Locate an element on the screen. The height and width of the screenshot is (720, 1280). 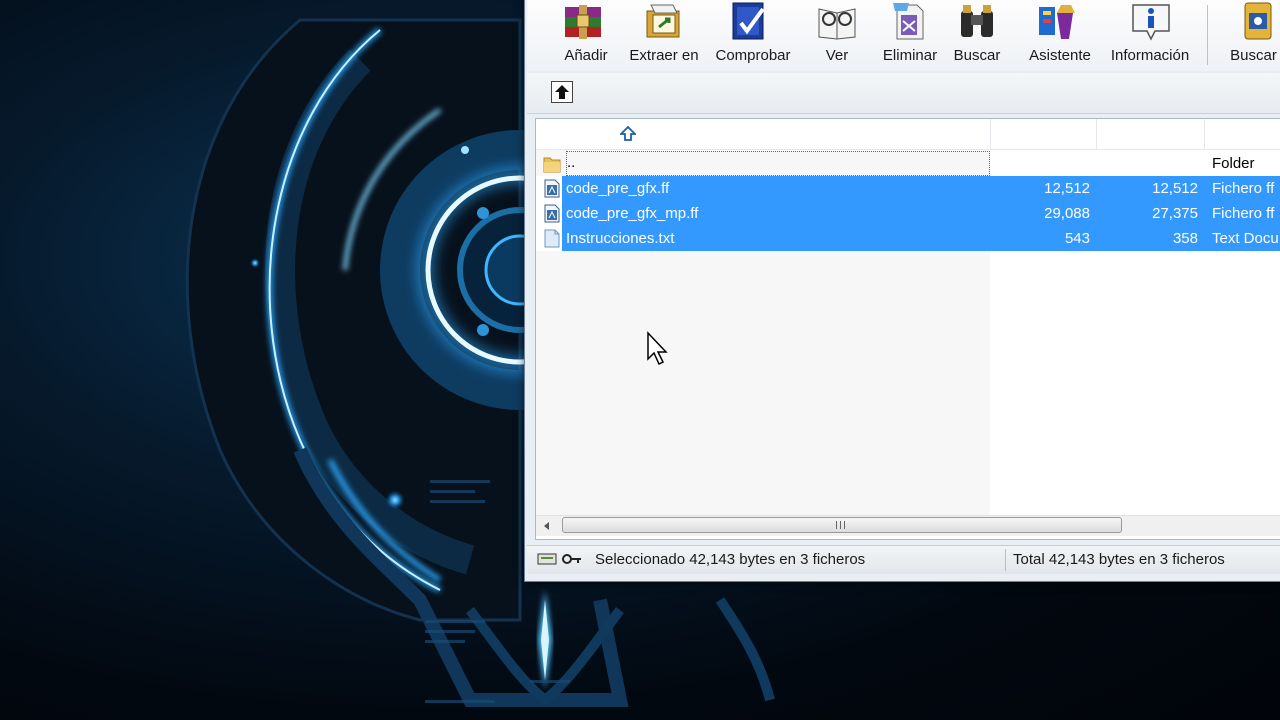
file-packed: 358 is located at coordinates (1185, 238).